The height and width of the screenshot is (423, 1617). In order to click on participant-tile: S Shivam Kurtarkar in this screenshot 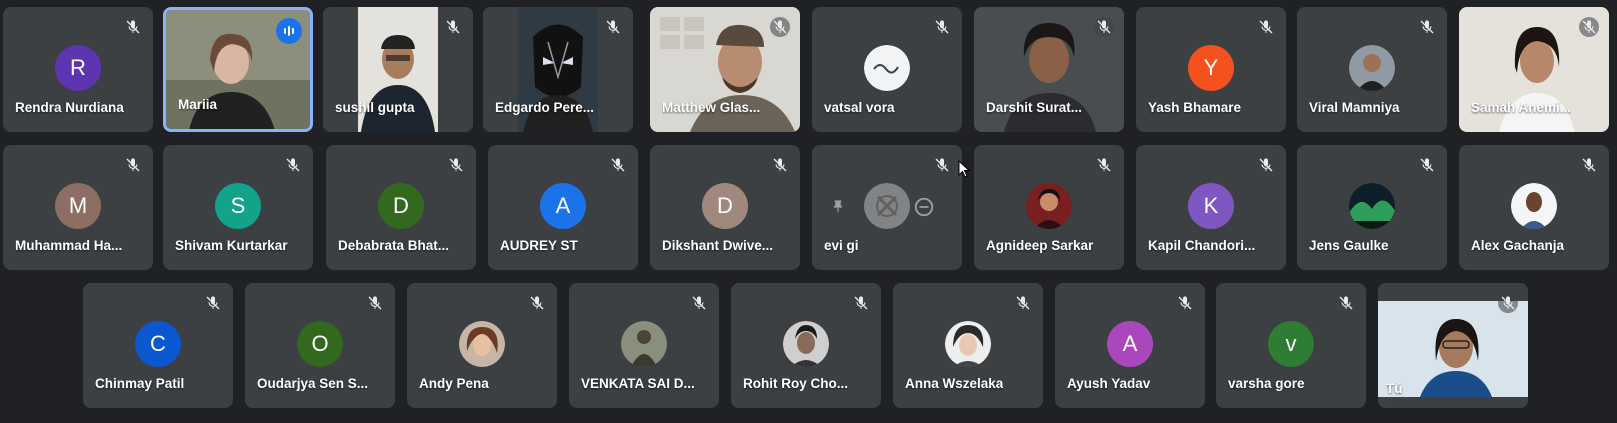, I will do `click(238, 207)`.